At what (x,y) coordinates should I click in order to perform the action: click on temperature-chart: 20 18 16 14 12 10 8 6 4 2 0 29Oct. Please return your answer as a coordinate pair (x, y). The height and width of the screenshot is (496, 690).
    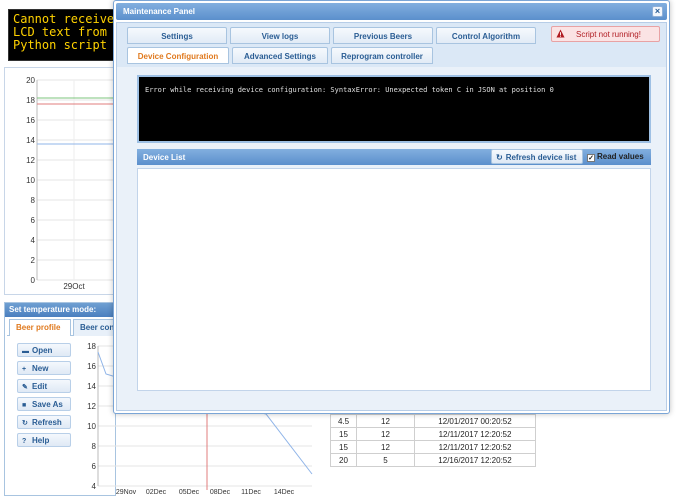
    Looking at the image, I should click on (60, 181).